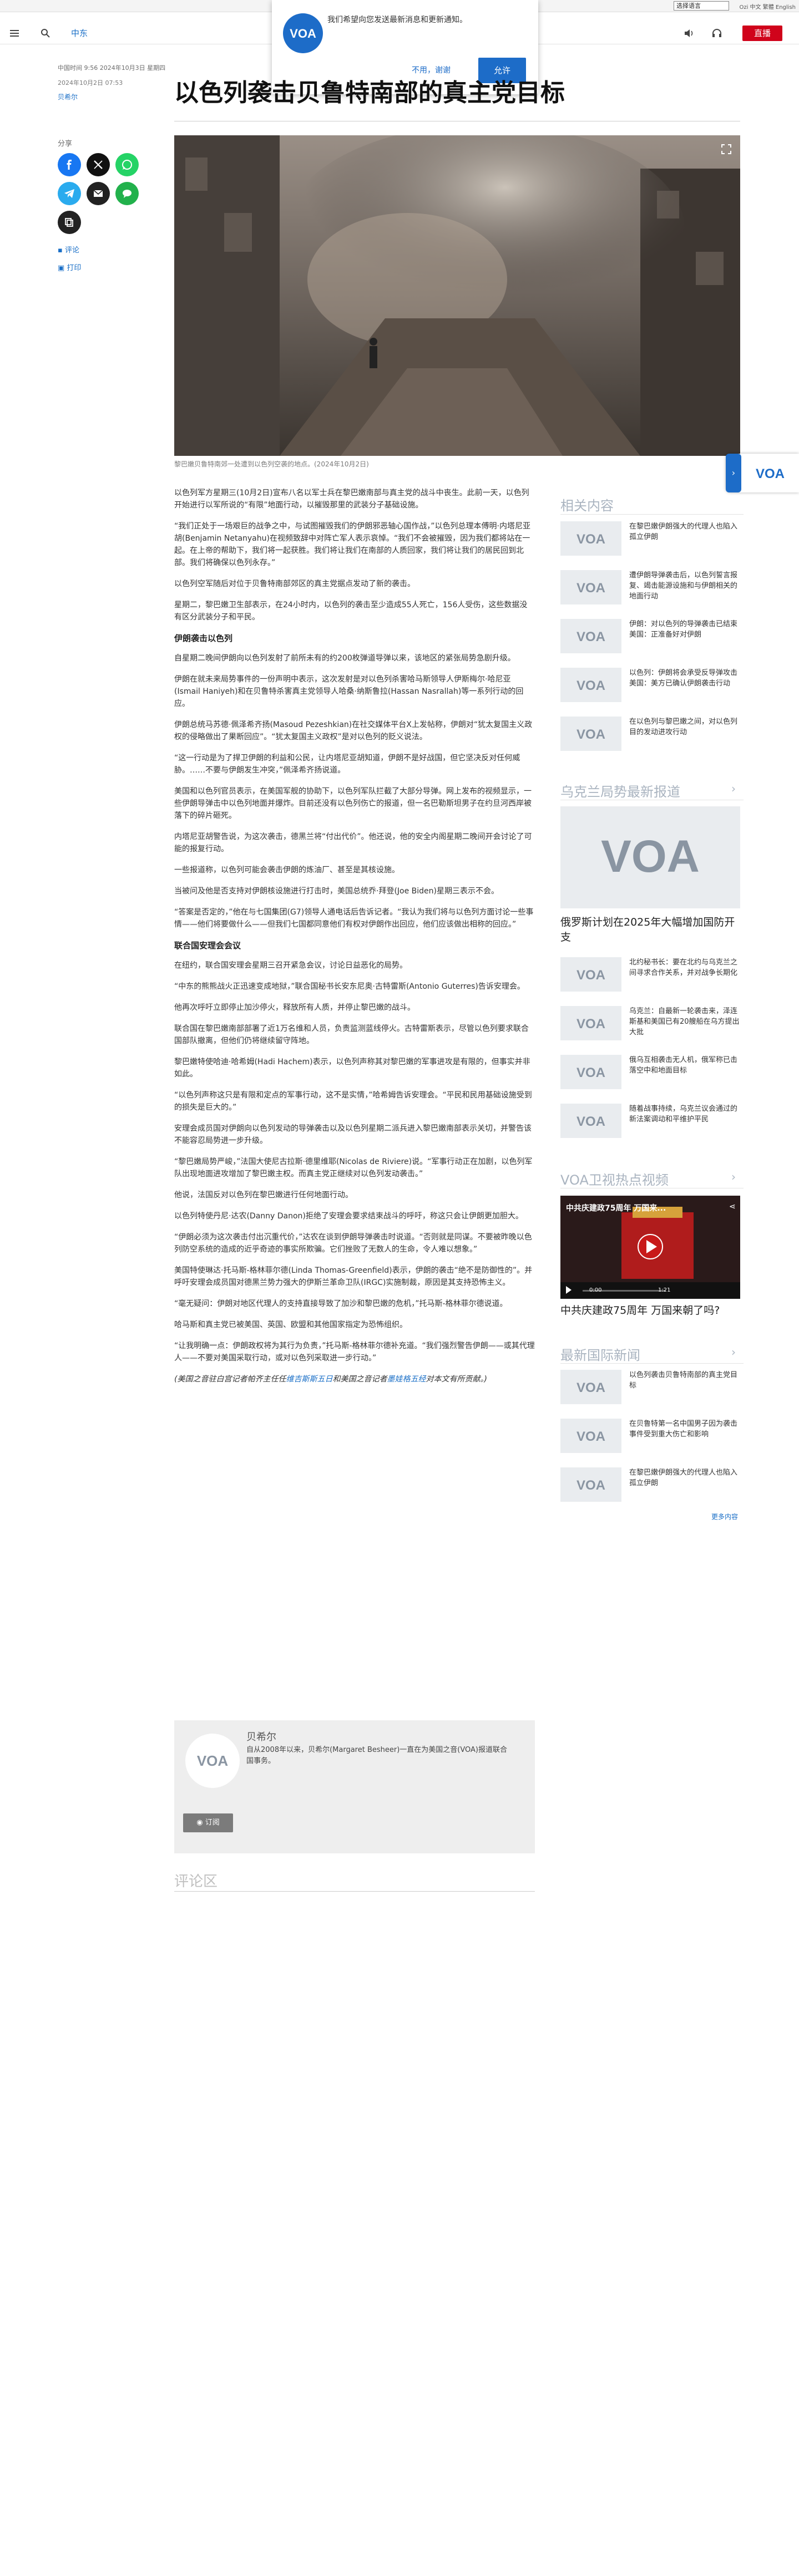 The height and width of the screenshot is (2576, 799). Describe the element at coordinates (650, 930) in the screenshot. I see `feature-title: 俄罗斯计划在2025年大幅增加国防开支` at that location.